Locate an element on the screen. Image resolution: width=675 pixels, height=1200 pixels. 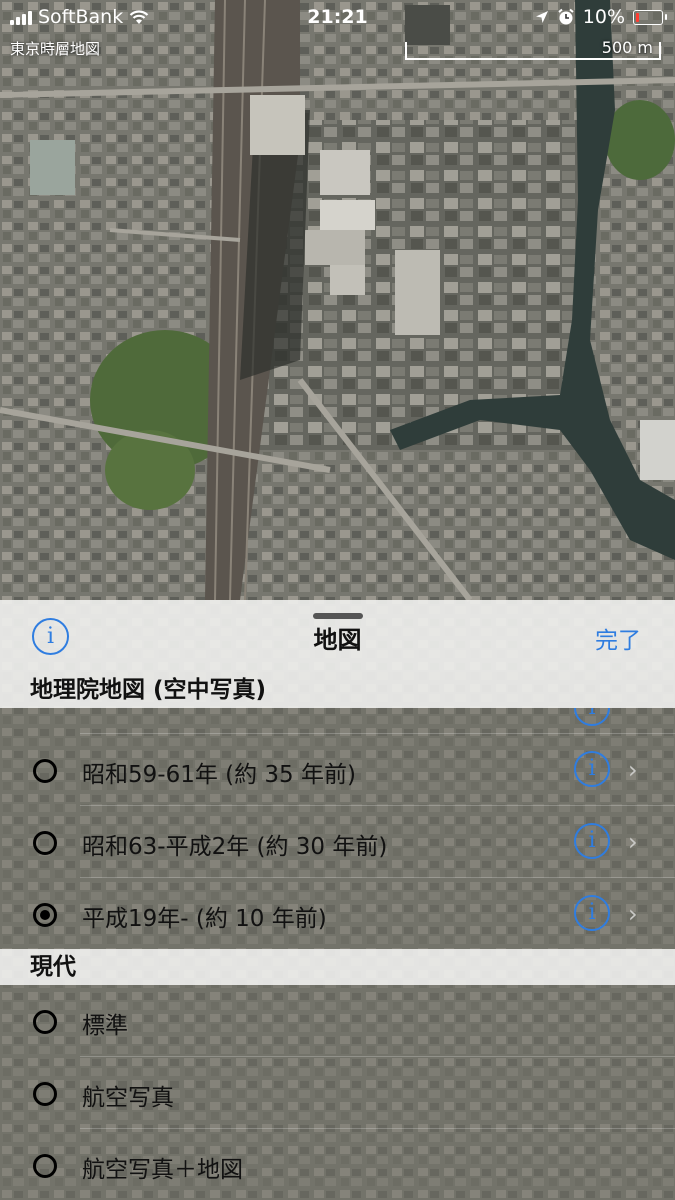
list-item-aerial-photo-map: 航空写真＋地図 is located at coordinates (337, 1164).